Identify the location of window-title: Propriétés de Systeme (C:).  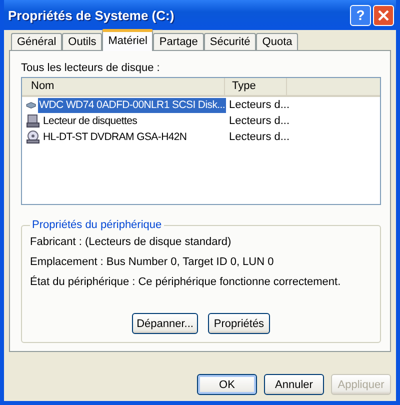
(92, 15).